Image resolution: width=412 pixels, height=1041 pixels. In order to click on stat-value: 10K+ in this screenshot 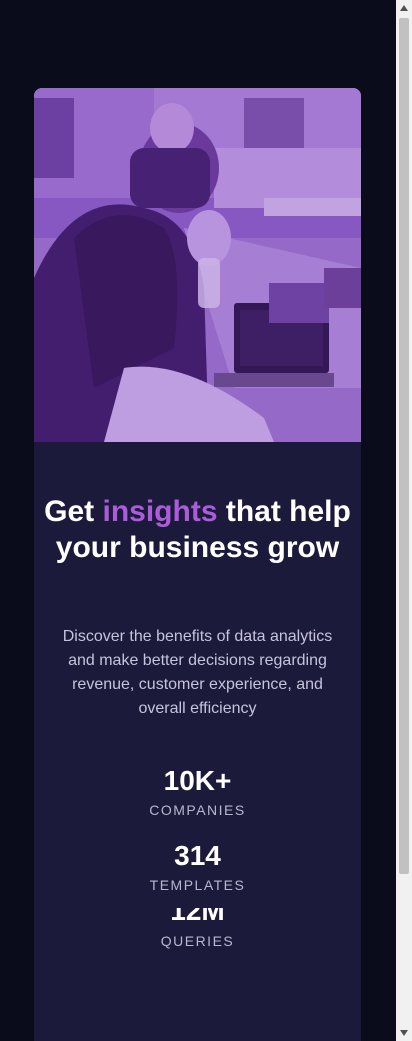, I will do `click(197, 780)`.